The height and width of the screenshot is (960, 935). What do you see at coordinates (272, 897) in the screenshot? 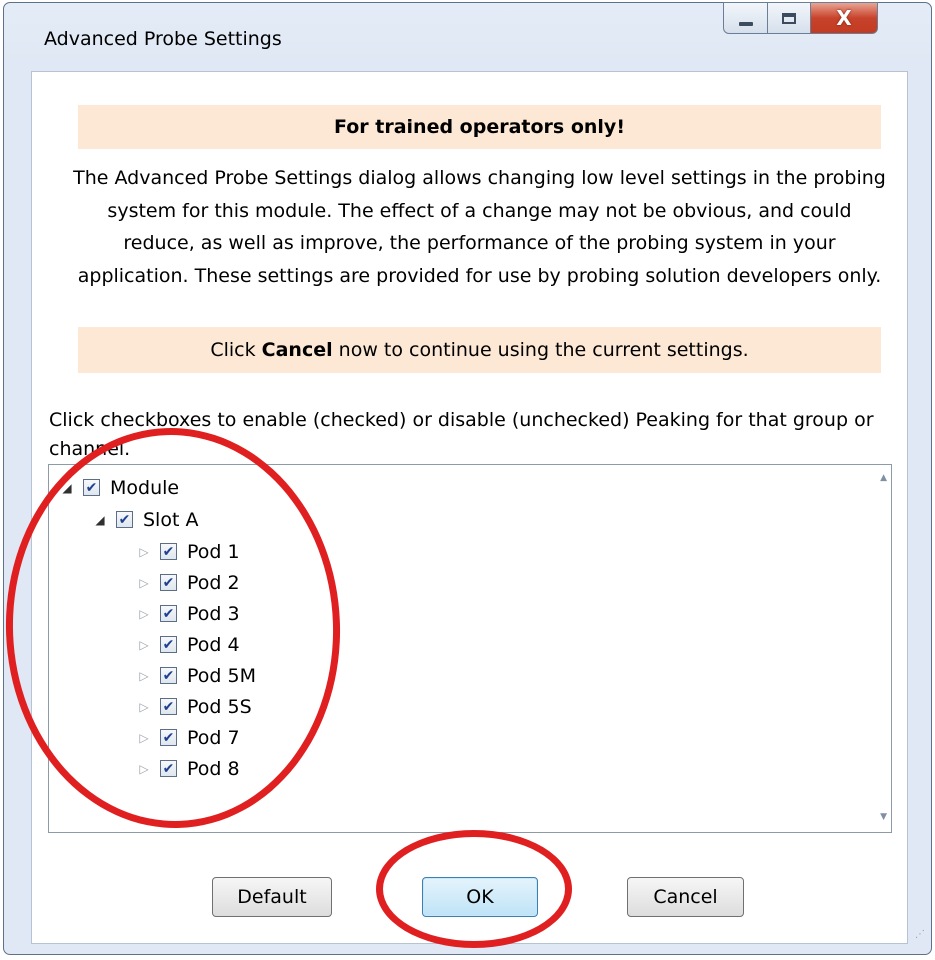
I see `default-button: Default` at bounding box center [272, 897].